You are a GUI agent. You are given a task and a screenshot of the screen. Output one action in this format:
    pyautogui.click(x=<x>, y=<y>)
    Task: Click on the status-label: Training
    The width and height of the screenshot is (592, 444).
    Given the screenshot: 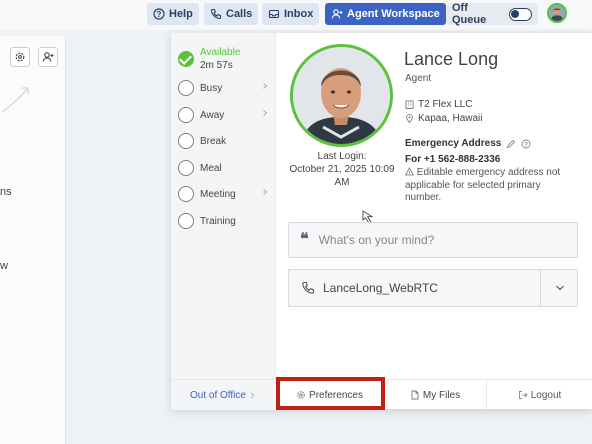 What is the action you would take?
    pyautogui.click(x=218, y=221)
    